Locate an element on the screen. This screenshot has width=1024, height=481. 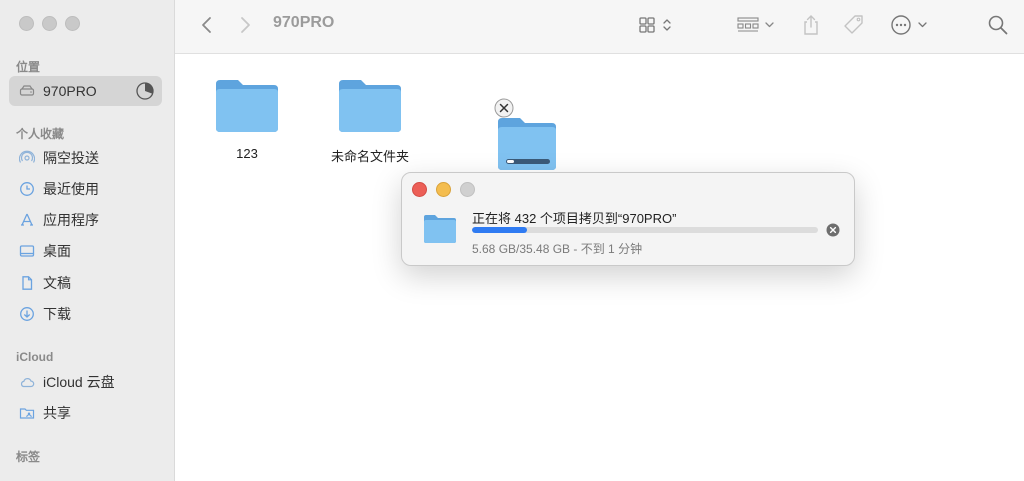
toolbar: 970PRO is located at coordinates (599, 27).